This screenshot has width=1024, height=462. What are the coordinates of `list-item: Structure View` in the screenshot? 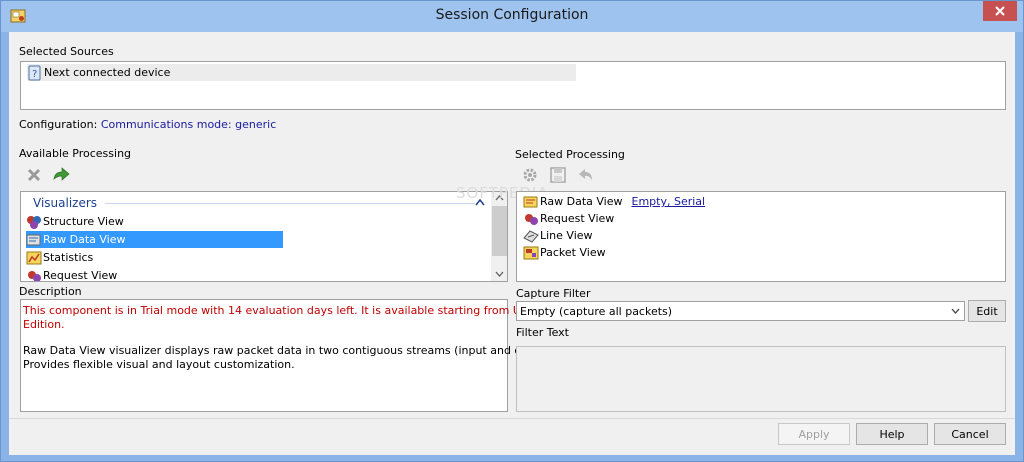 It's located at (75, 221).